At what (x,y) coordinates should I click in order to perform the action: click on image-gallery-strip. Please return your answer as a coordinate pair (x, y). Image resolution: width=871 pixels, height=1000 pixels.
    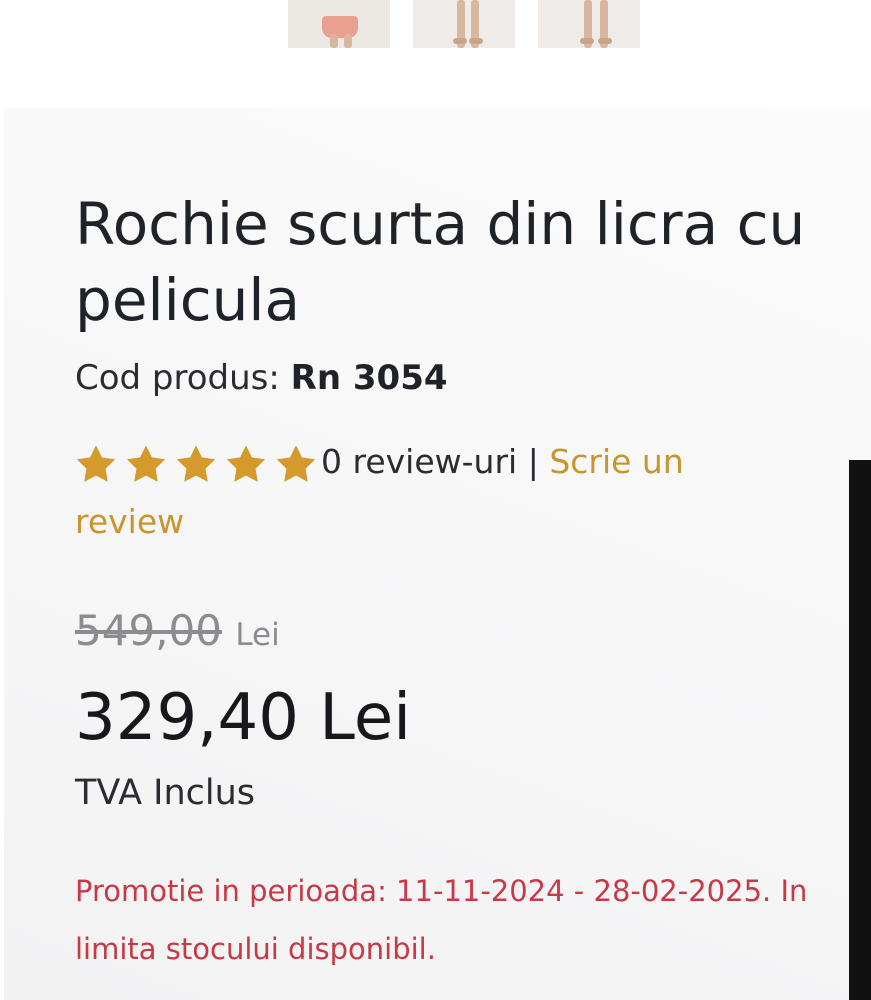
    Looking at the image, I should click on (435, 54).